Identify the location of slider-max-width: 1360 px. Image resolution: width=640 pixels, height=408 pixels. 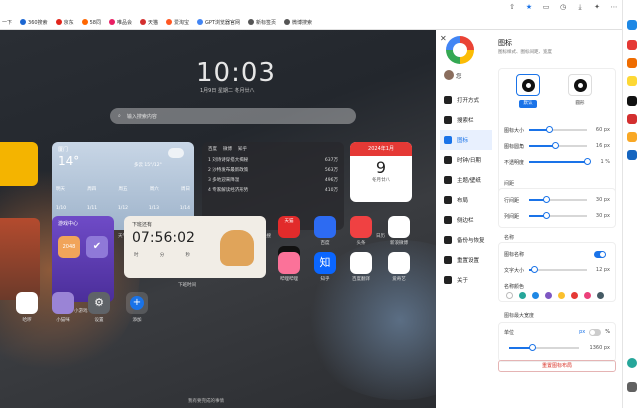
(557, 348).